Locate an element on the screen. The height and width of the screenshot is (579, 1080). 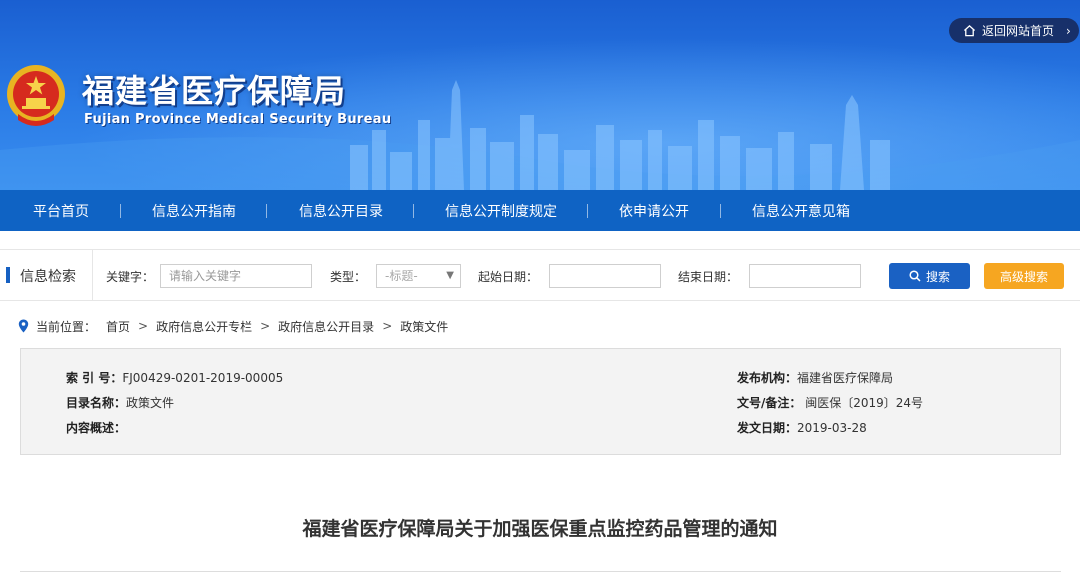
search-section: 信息检索 is located at coordinates (46, 275).